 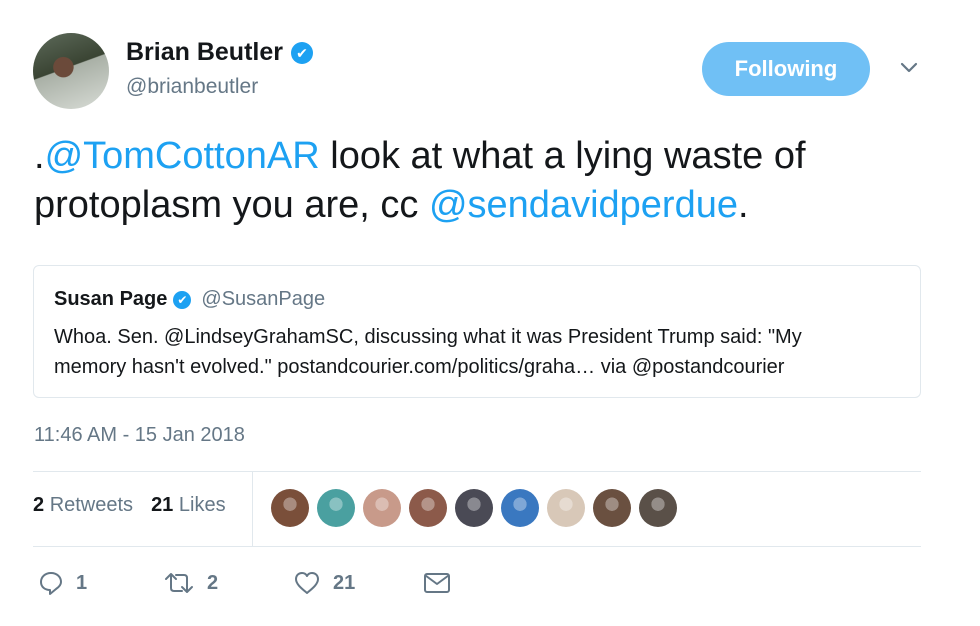 What do you see at coordinates (179, 583) in the screenshot?
I see `retweet-icon` at bounding box center [179, 583].